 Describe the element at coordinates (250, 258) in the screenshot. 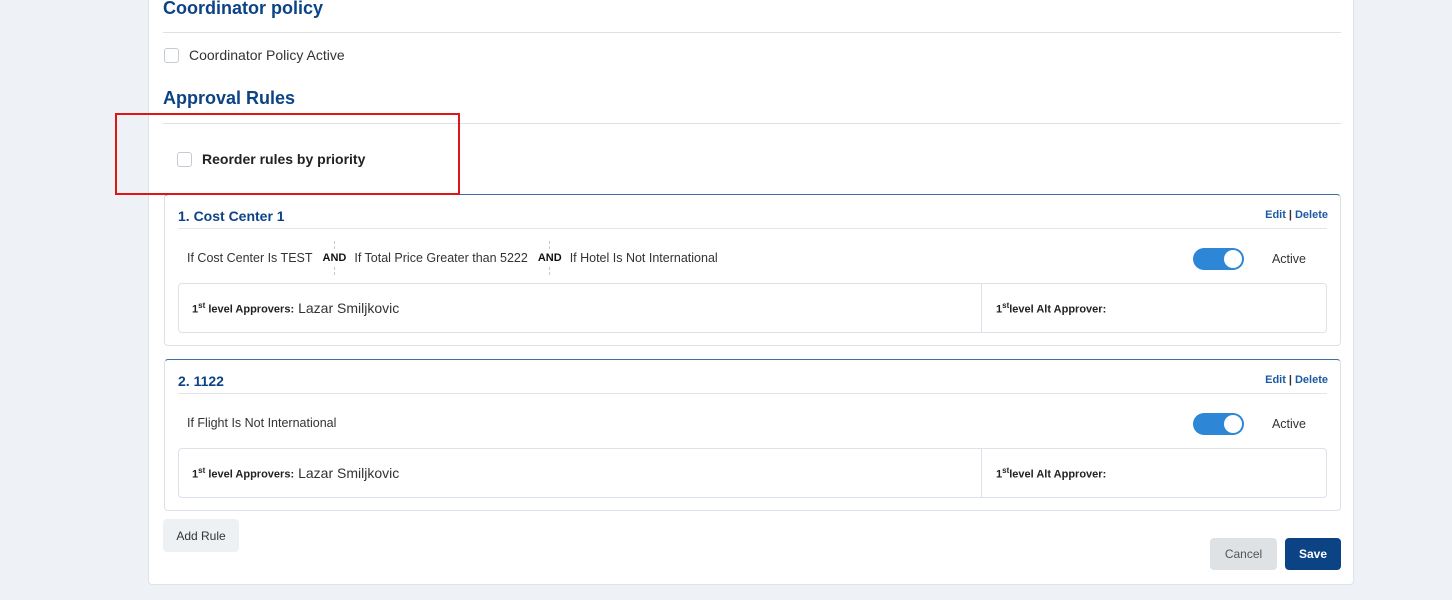

I see `condition-cost-center: If Cost Center Is TEST` at that location.